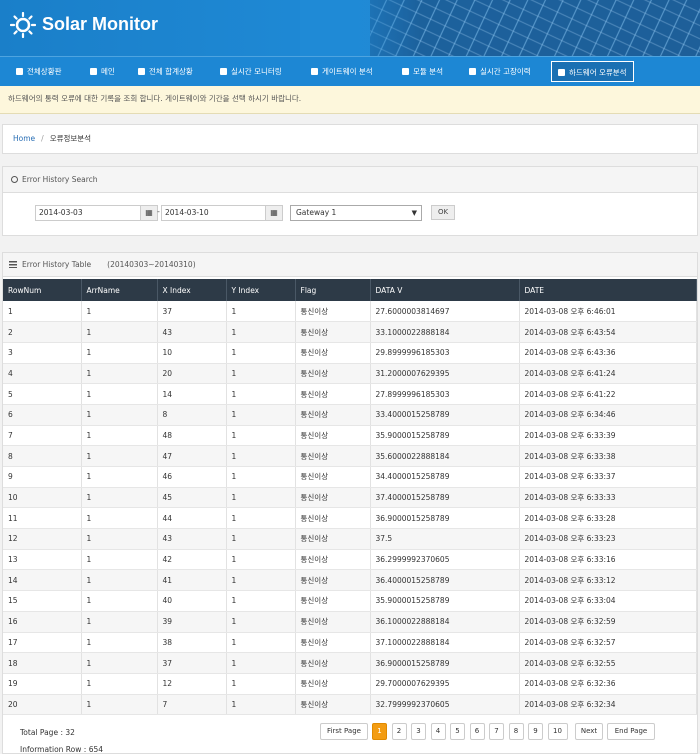 The image size is (700, 754). I want to click on nav-item-main: 메인, so click(102, 71).